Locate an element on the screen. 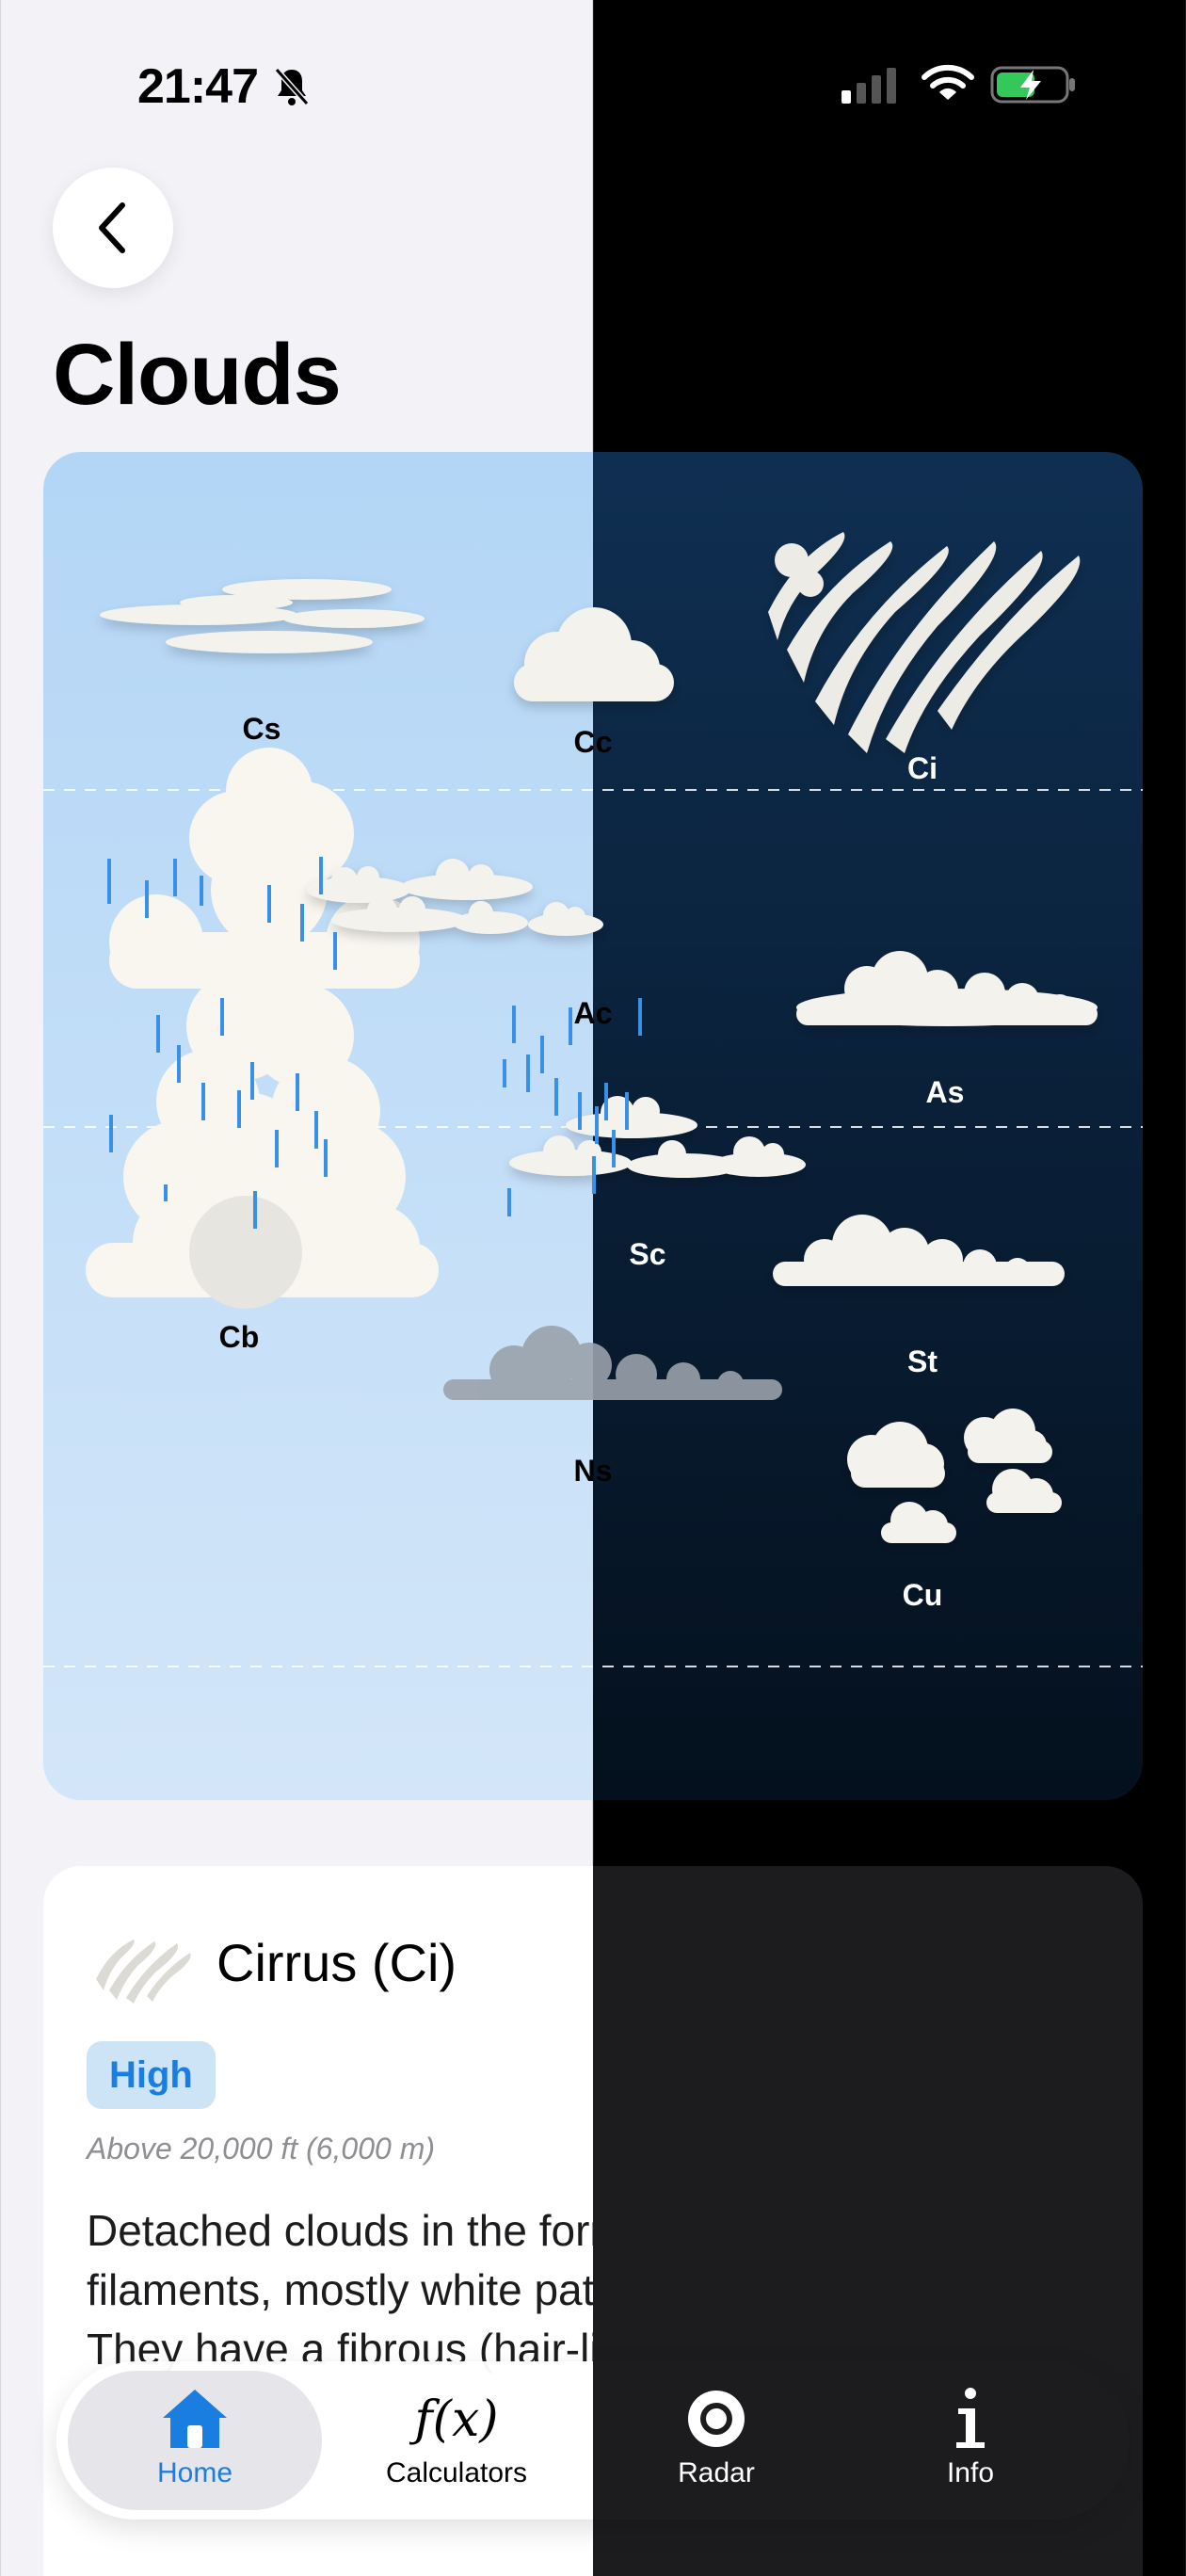  svg-text: ƒ(x) is located at coordinates (454, 2419).